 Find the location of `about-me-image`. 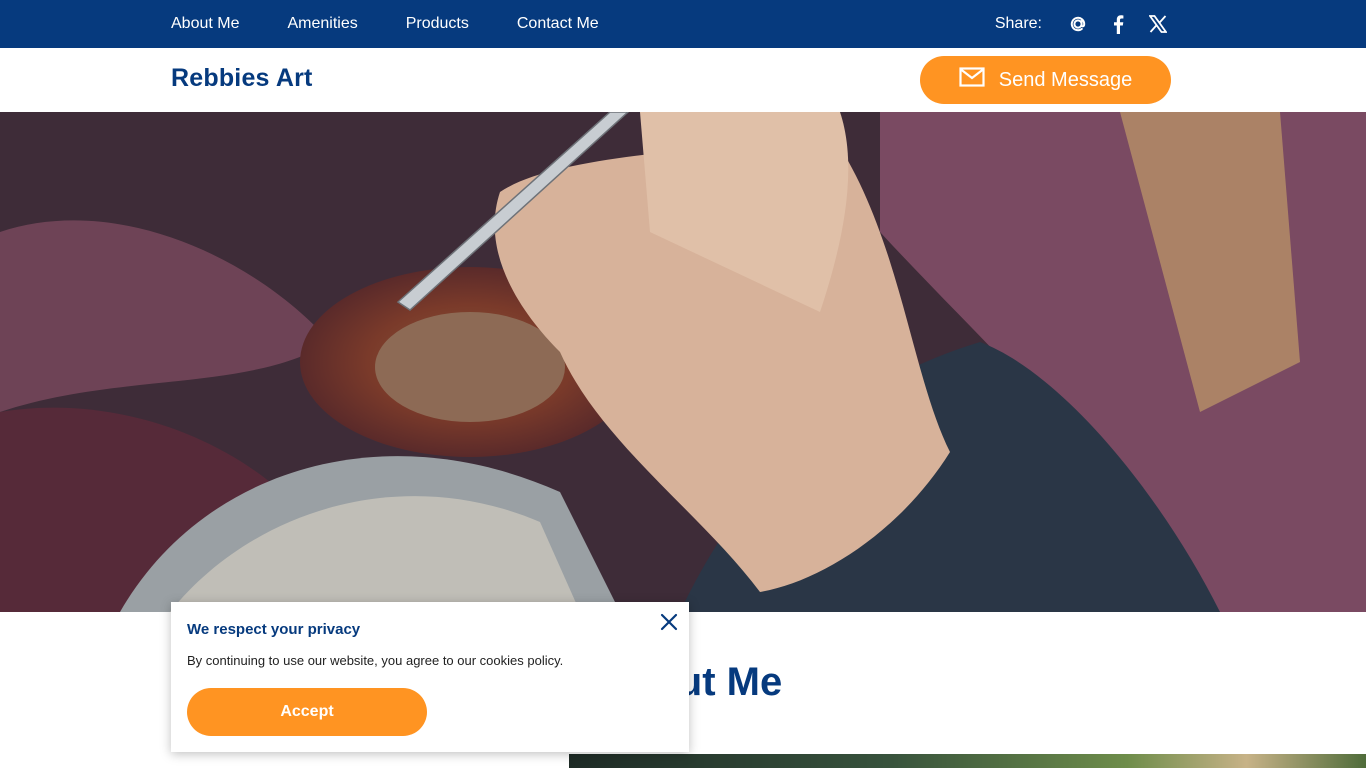

about-me-image is located at coordinates (967, 761).